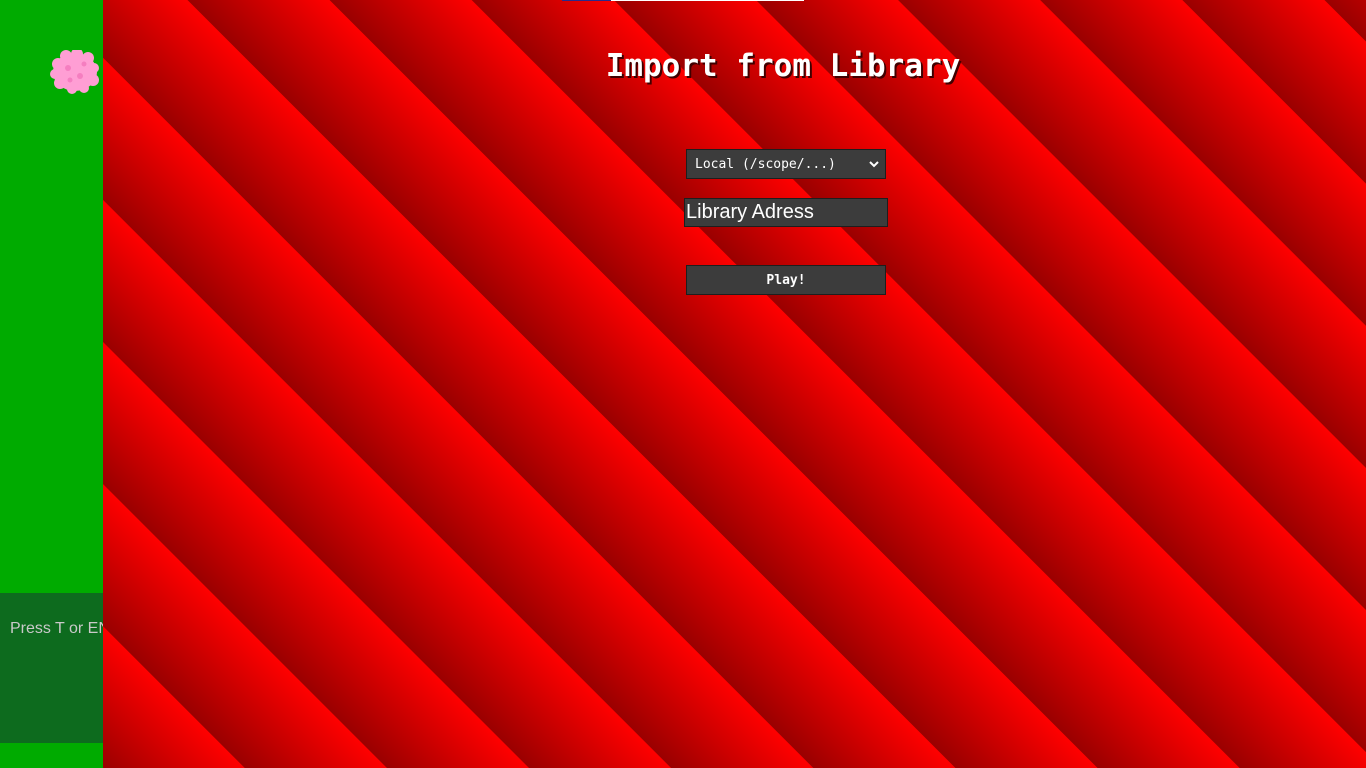 The image size is (1366, 768). Describe the element at coordinates (786, 212) in the screenshot. I see `library-address-input` at that location.